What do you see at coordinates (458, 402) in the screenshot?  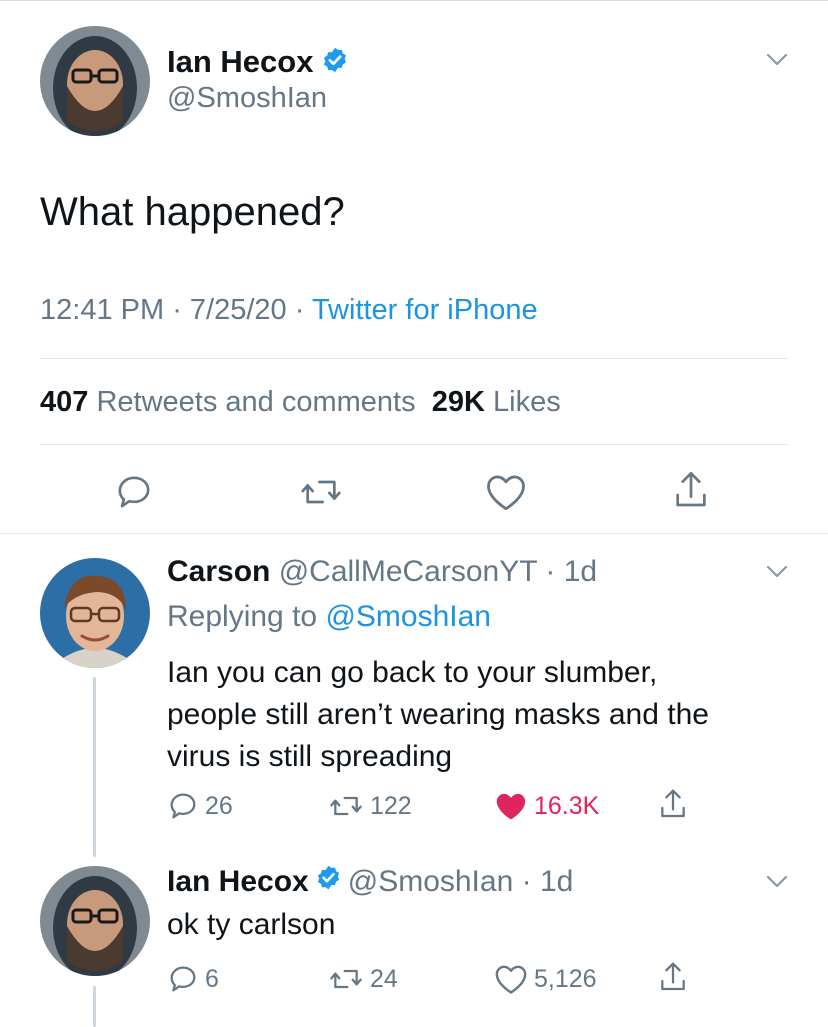 I see `likes-count: 29K` at bounding box center [458, 402].